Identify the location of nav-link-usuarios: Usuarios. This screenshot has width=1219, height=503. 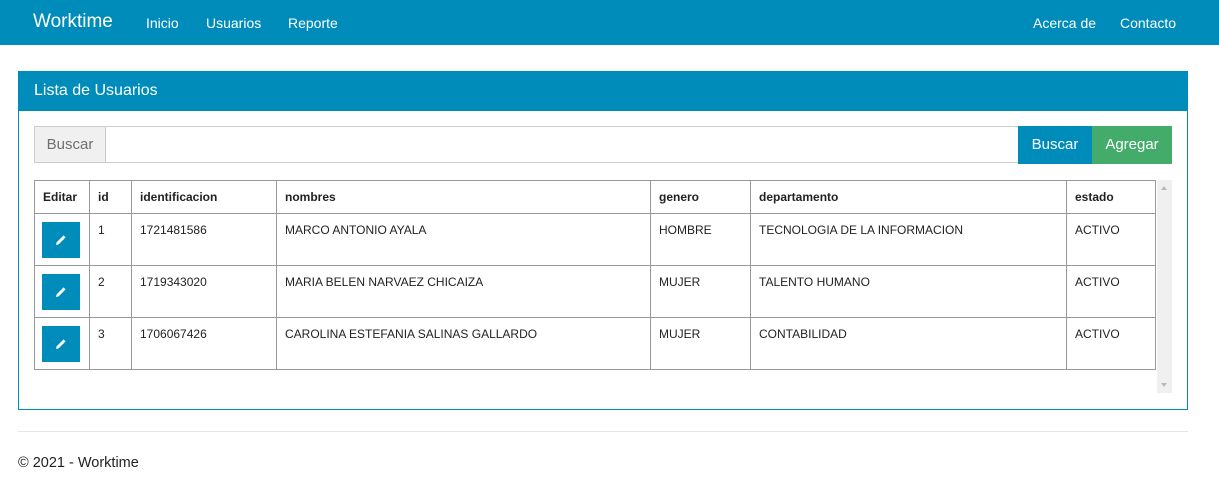
(233, 23).